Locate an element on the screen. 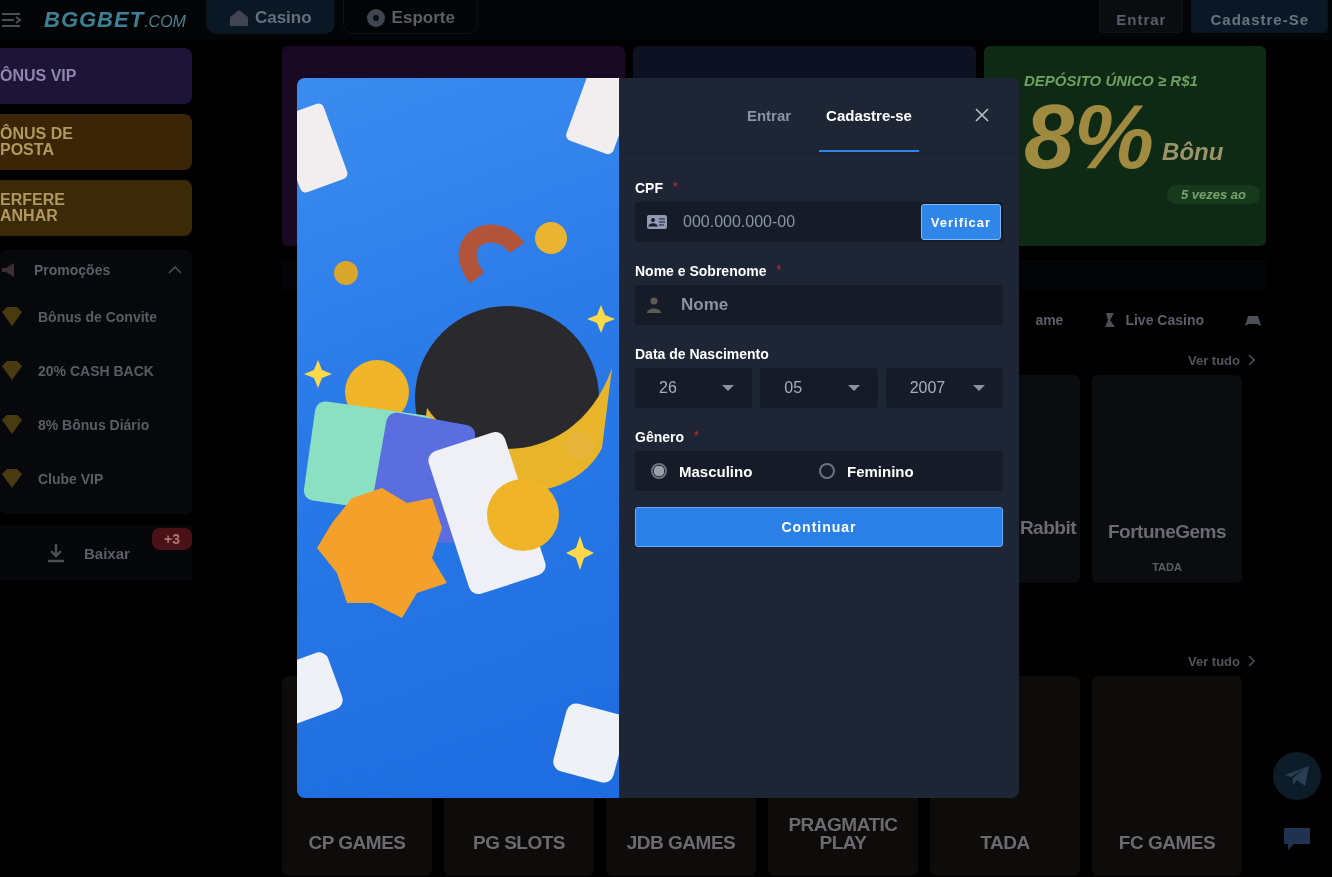 The width and height of the screenshot is (1332, 877). banner-text: ÔNUS VIP is located at coordinates (38, 76).